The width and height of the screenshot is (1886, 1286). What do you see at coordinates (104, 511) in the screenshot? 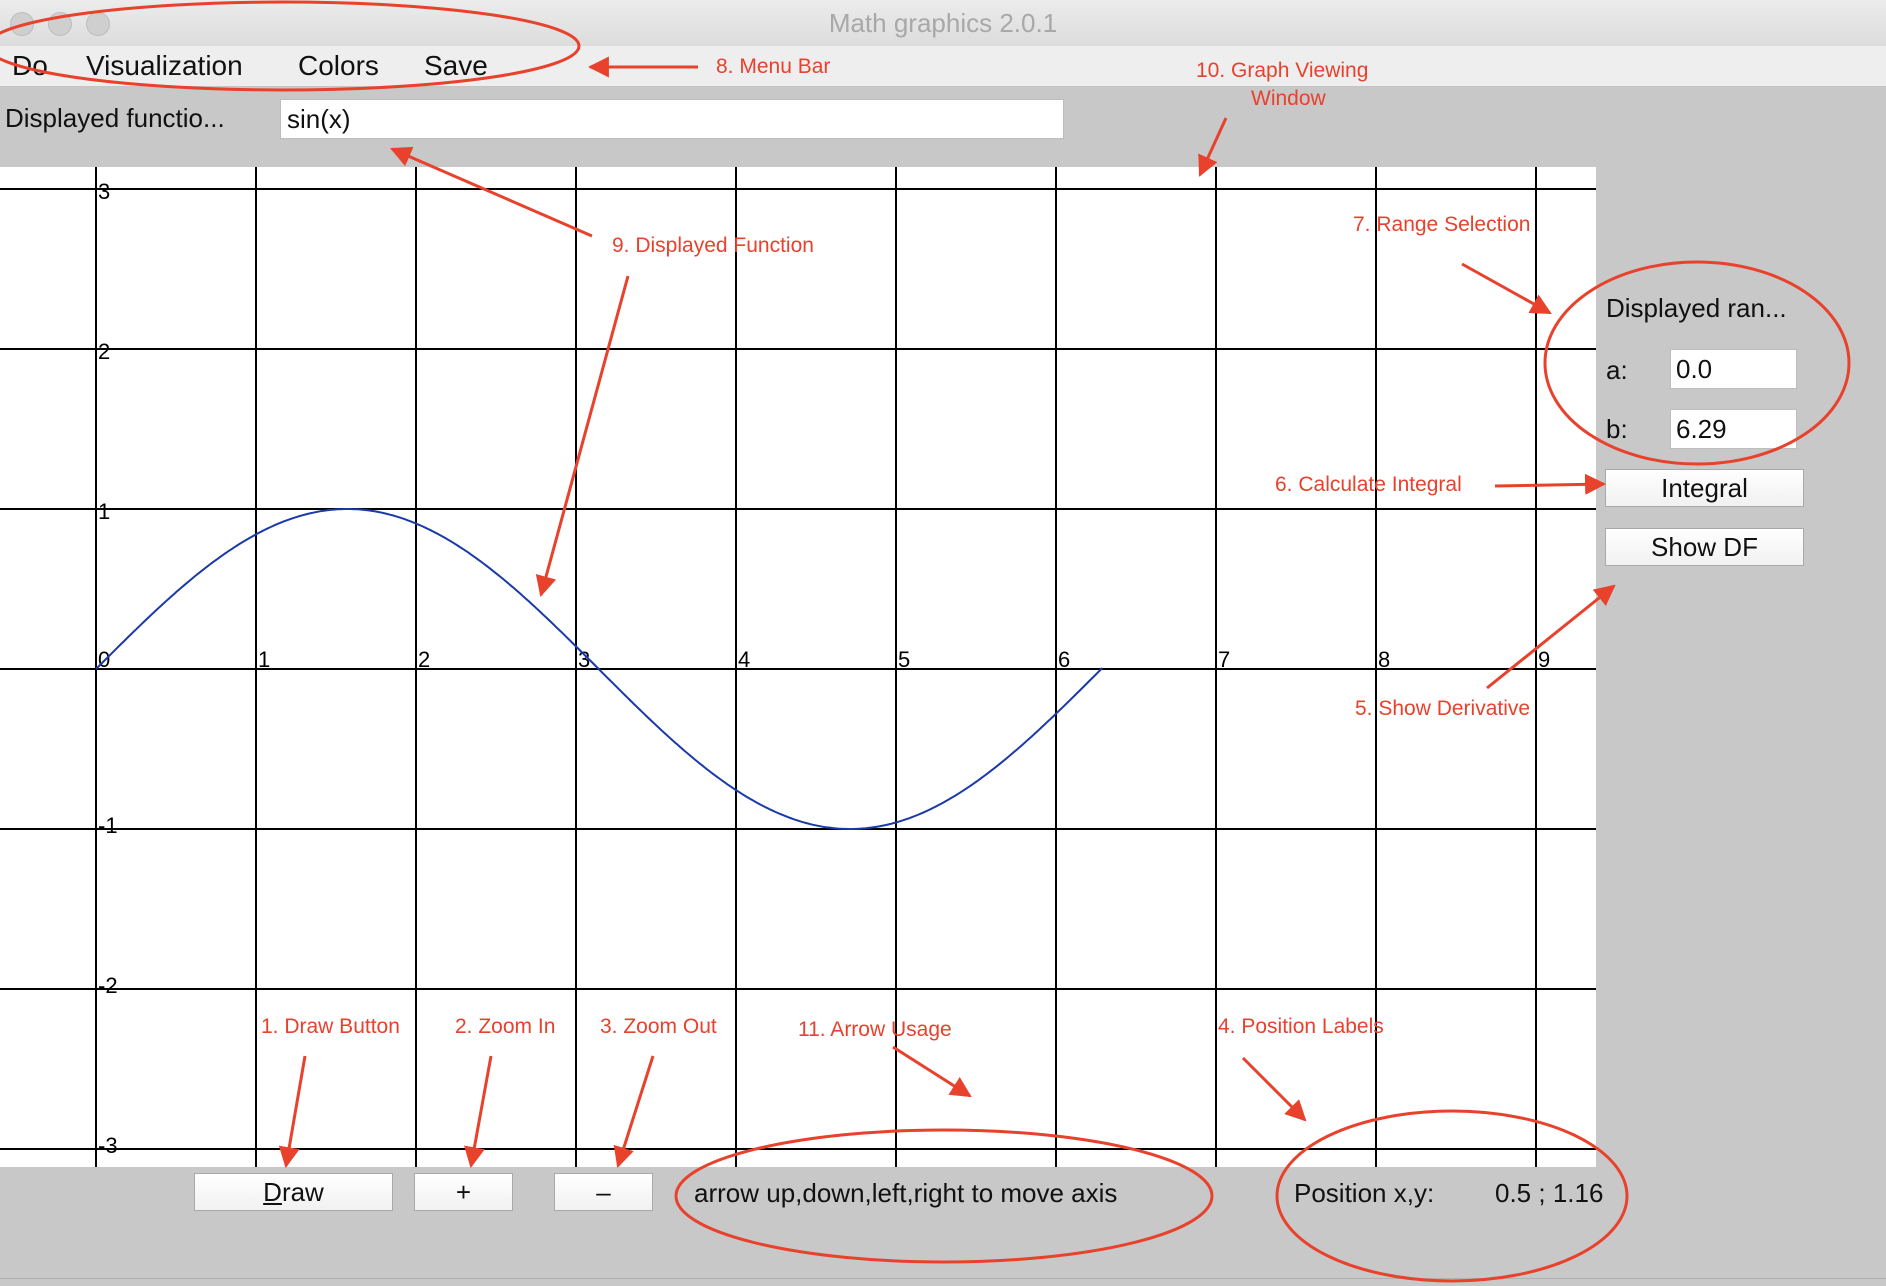
I see `y-tick-label: 1` at bounding box center [104, 511].